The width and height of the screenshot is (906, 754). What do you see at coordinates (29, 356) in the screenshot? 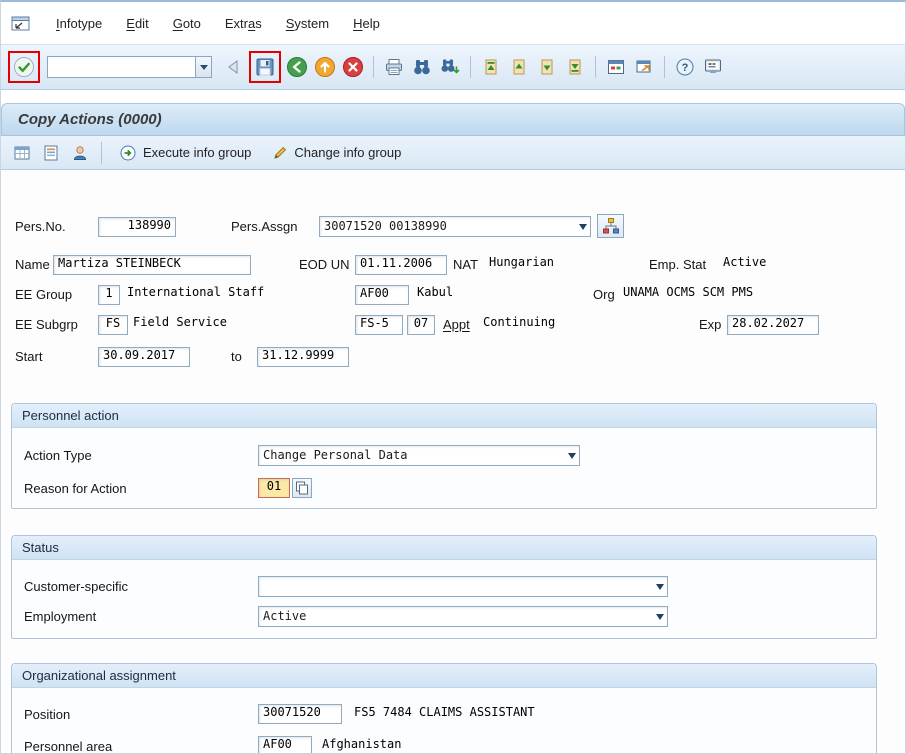
I see `start-label: Start` at bounding box center [29, 356].